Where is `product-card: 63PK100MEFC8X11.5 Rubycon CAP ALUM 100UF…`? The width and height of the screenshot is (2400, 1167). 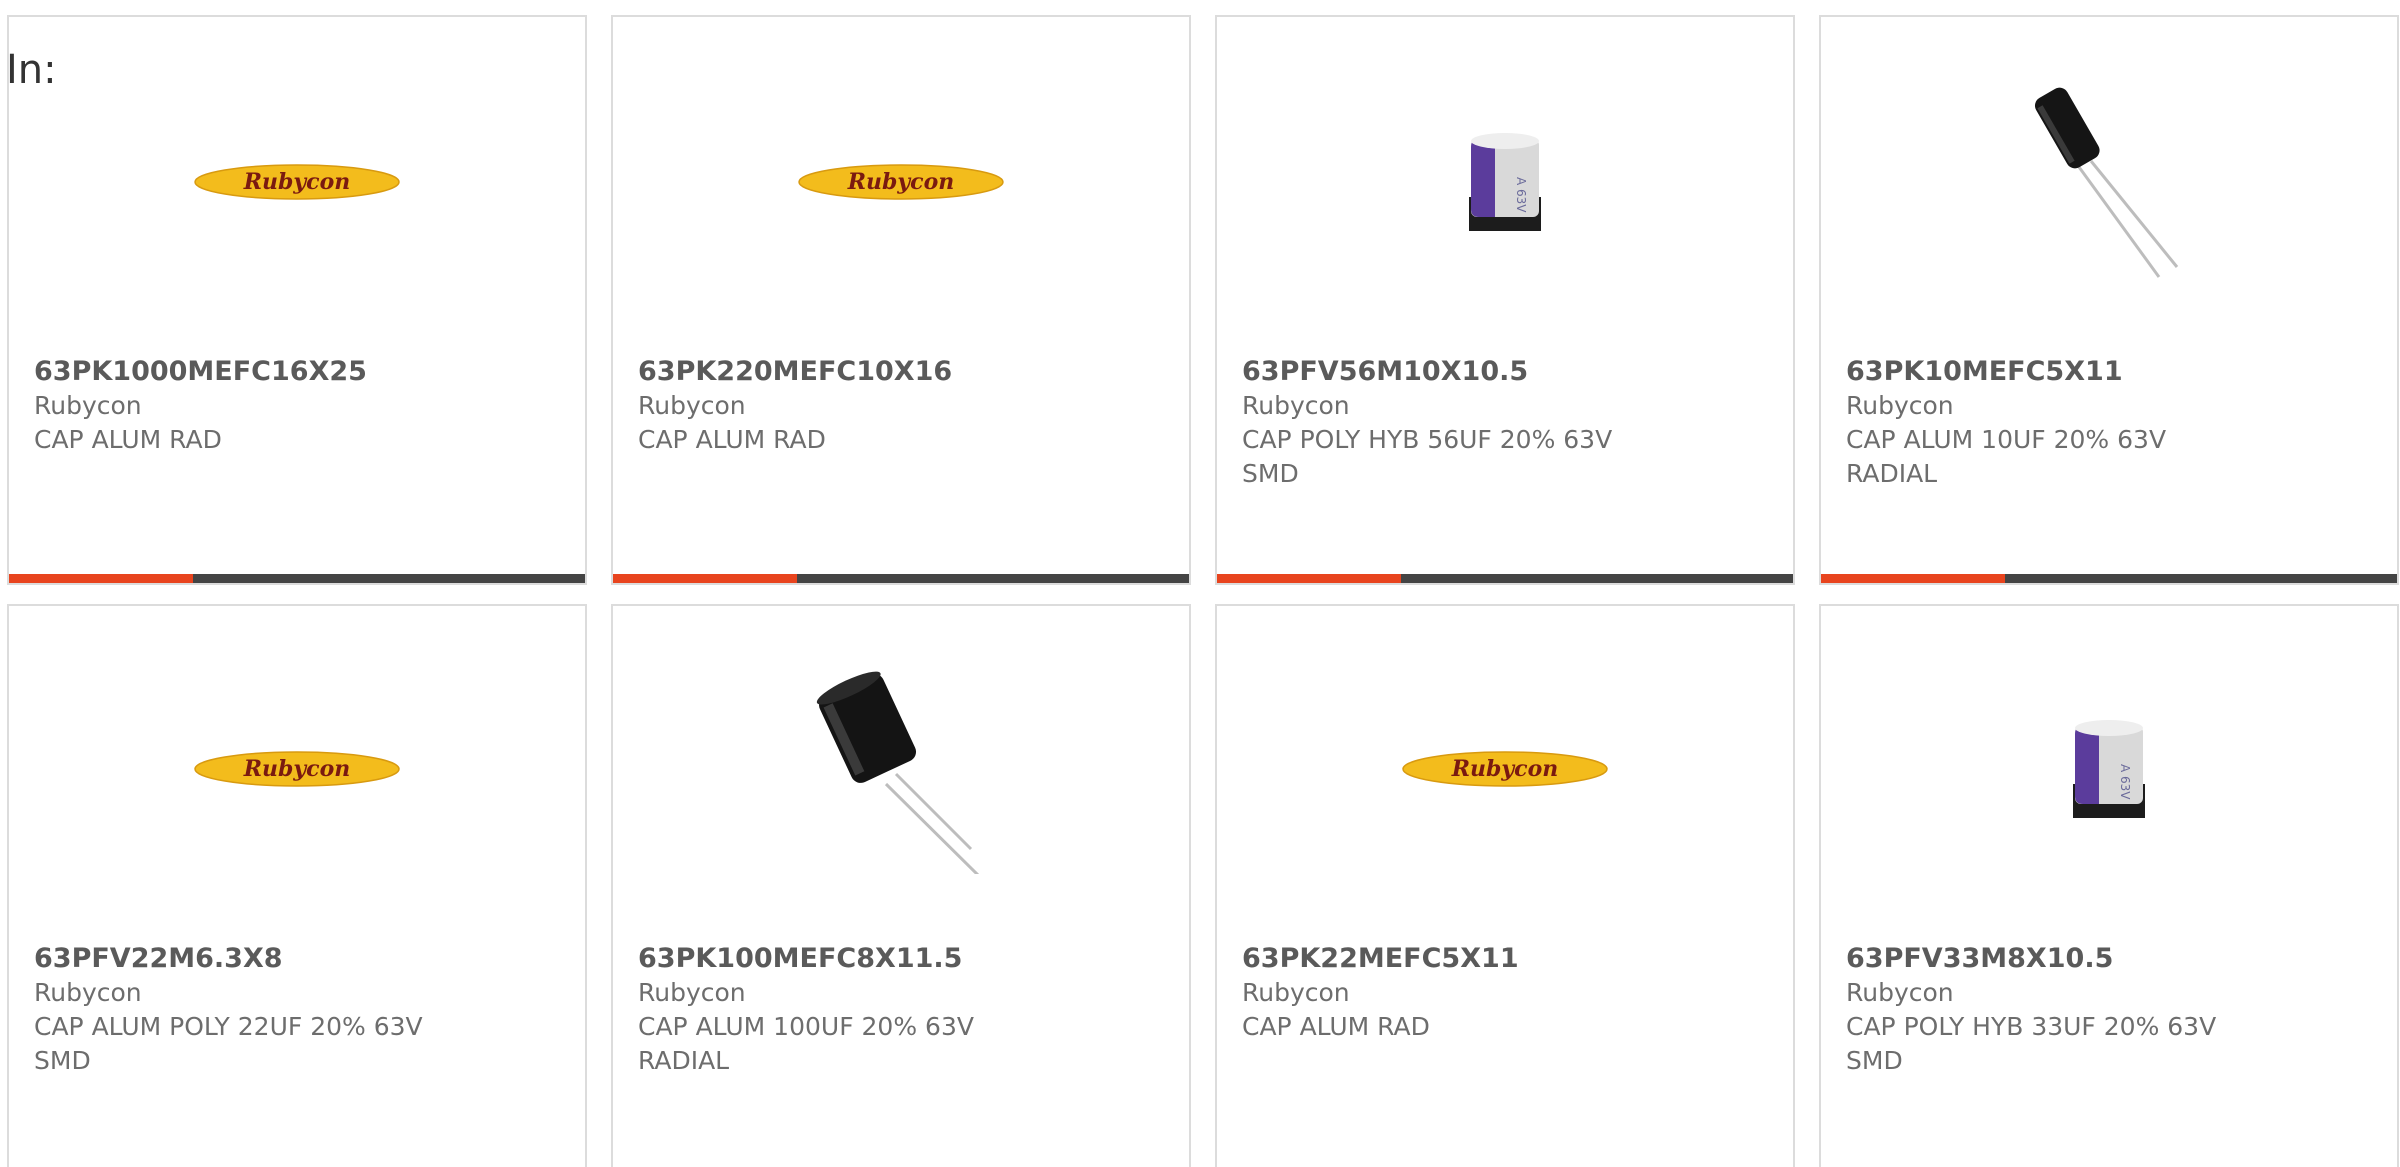
product-card: 63PK100MEFC8X11.5 Rubycon CAP ALUM 100UF… is located at coordinates (901, 885).